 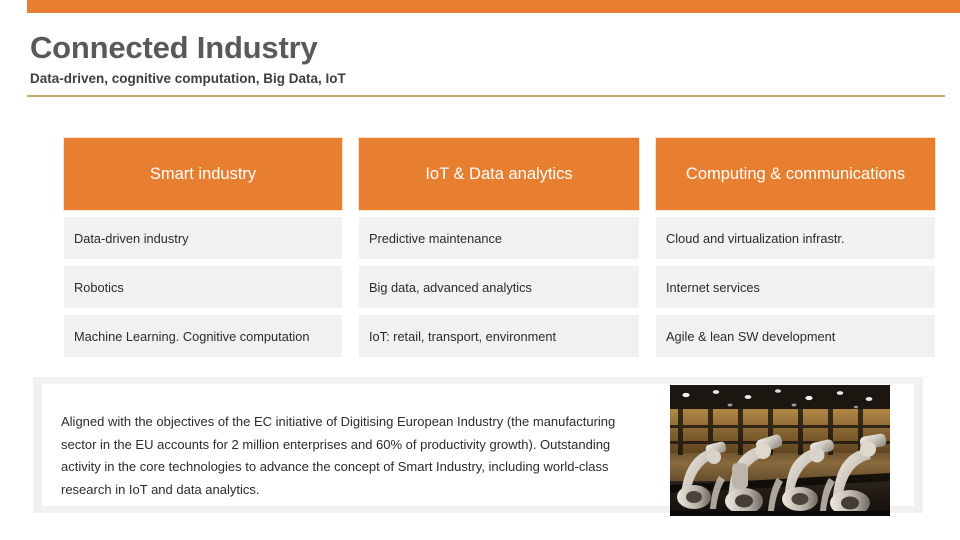 I want to click on cell-col2-row1: Predictive maintenance, so click(x=499, y=238).